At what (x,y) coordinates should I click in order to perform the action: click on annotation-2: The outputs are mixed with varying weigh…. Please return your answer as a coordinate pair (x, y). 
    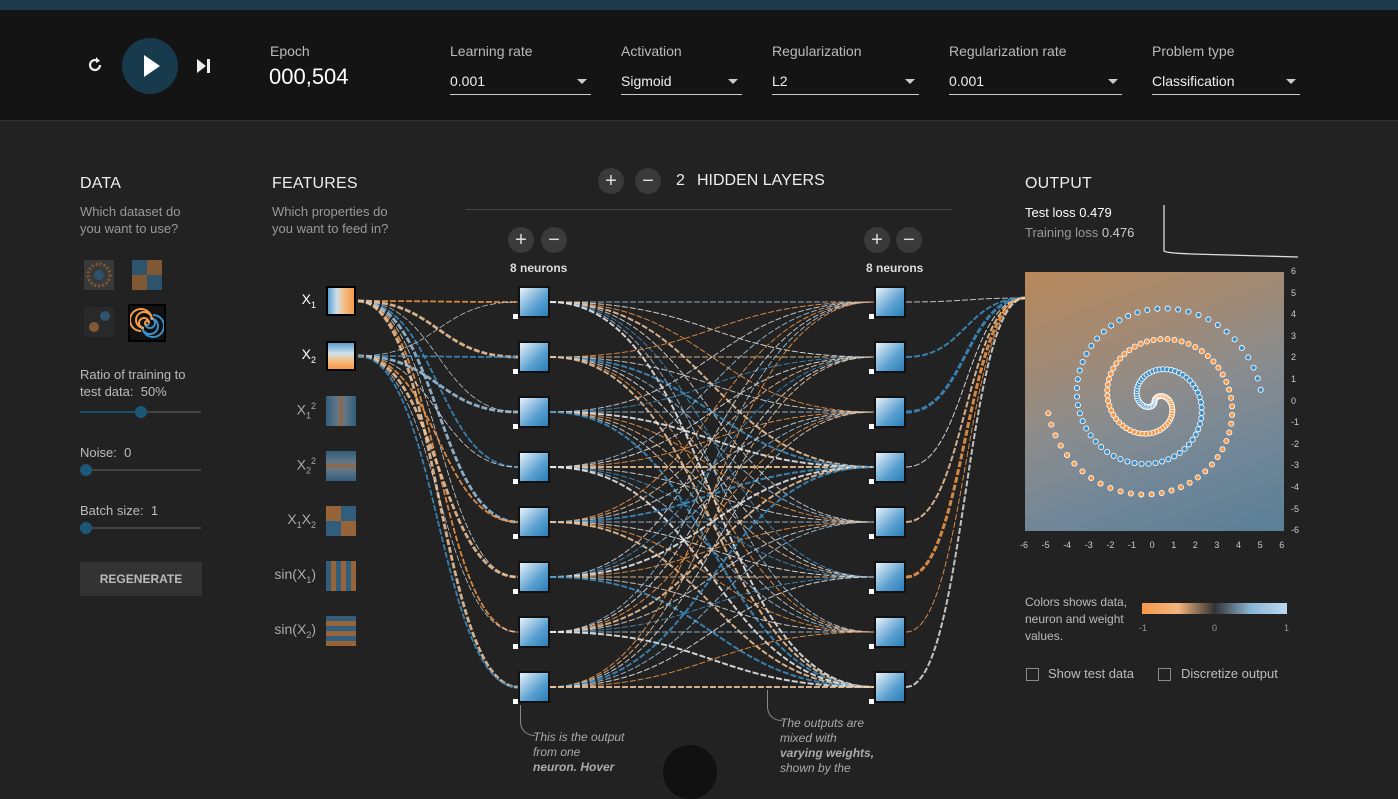
    Looking at the image, I should click on (835, 746).